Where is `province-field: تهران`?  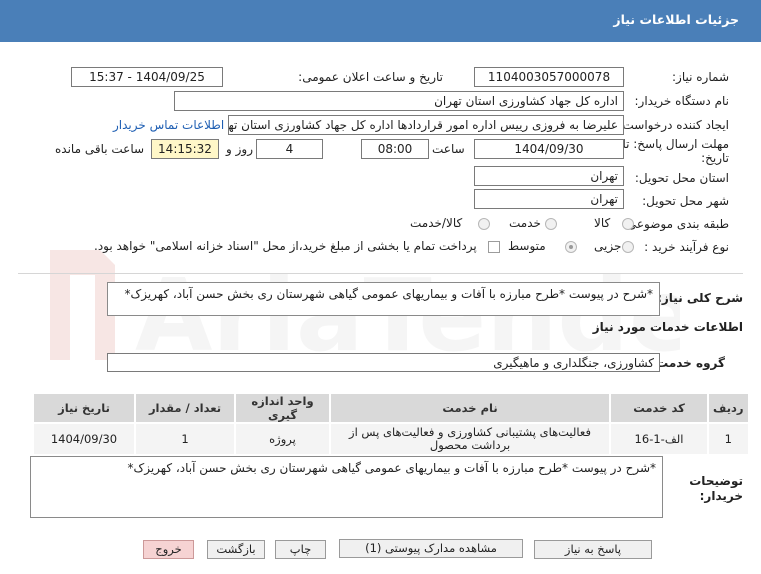
province-field: تهران is located at coordinates (549, 176).